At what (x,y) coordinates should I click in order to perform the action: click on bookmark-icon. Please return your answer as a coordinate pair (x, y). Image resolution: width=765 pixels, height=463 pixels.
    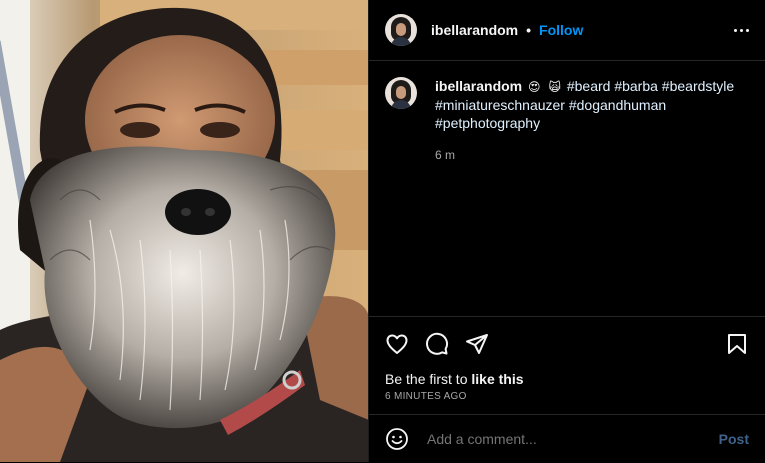
    Looking at the image, I should click on (737, 344).